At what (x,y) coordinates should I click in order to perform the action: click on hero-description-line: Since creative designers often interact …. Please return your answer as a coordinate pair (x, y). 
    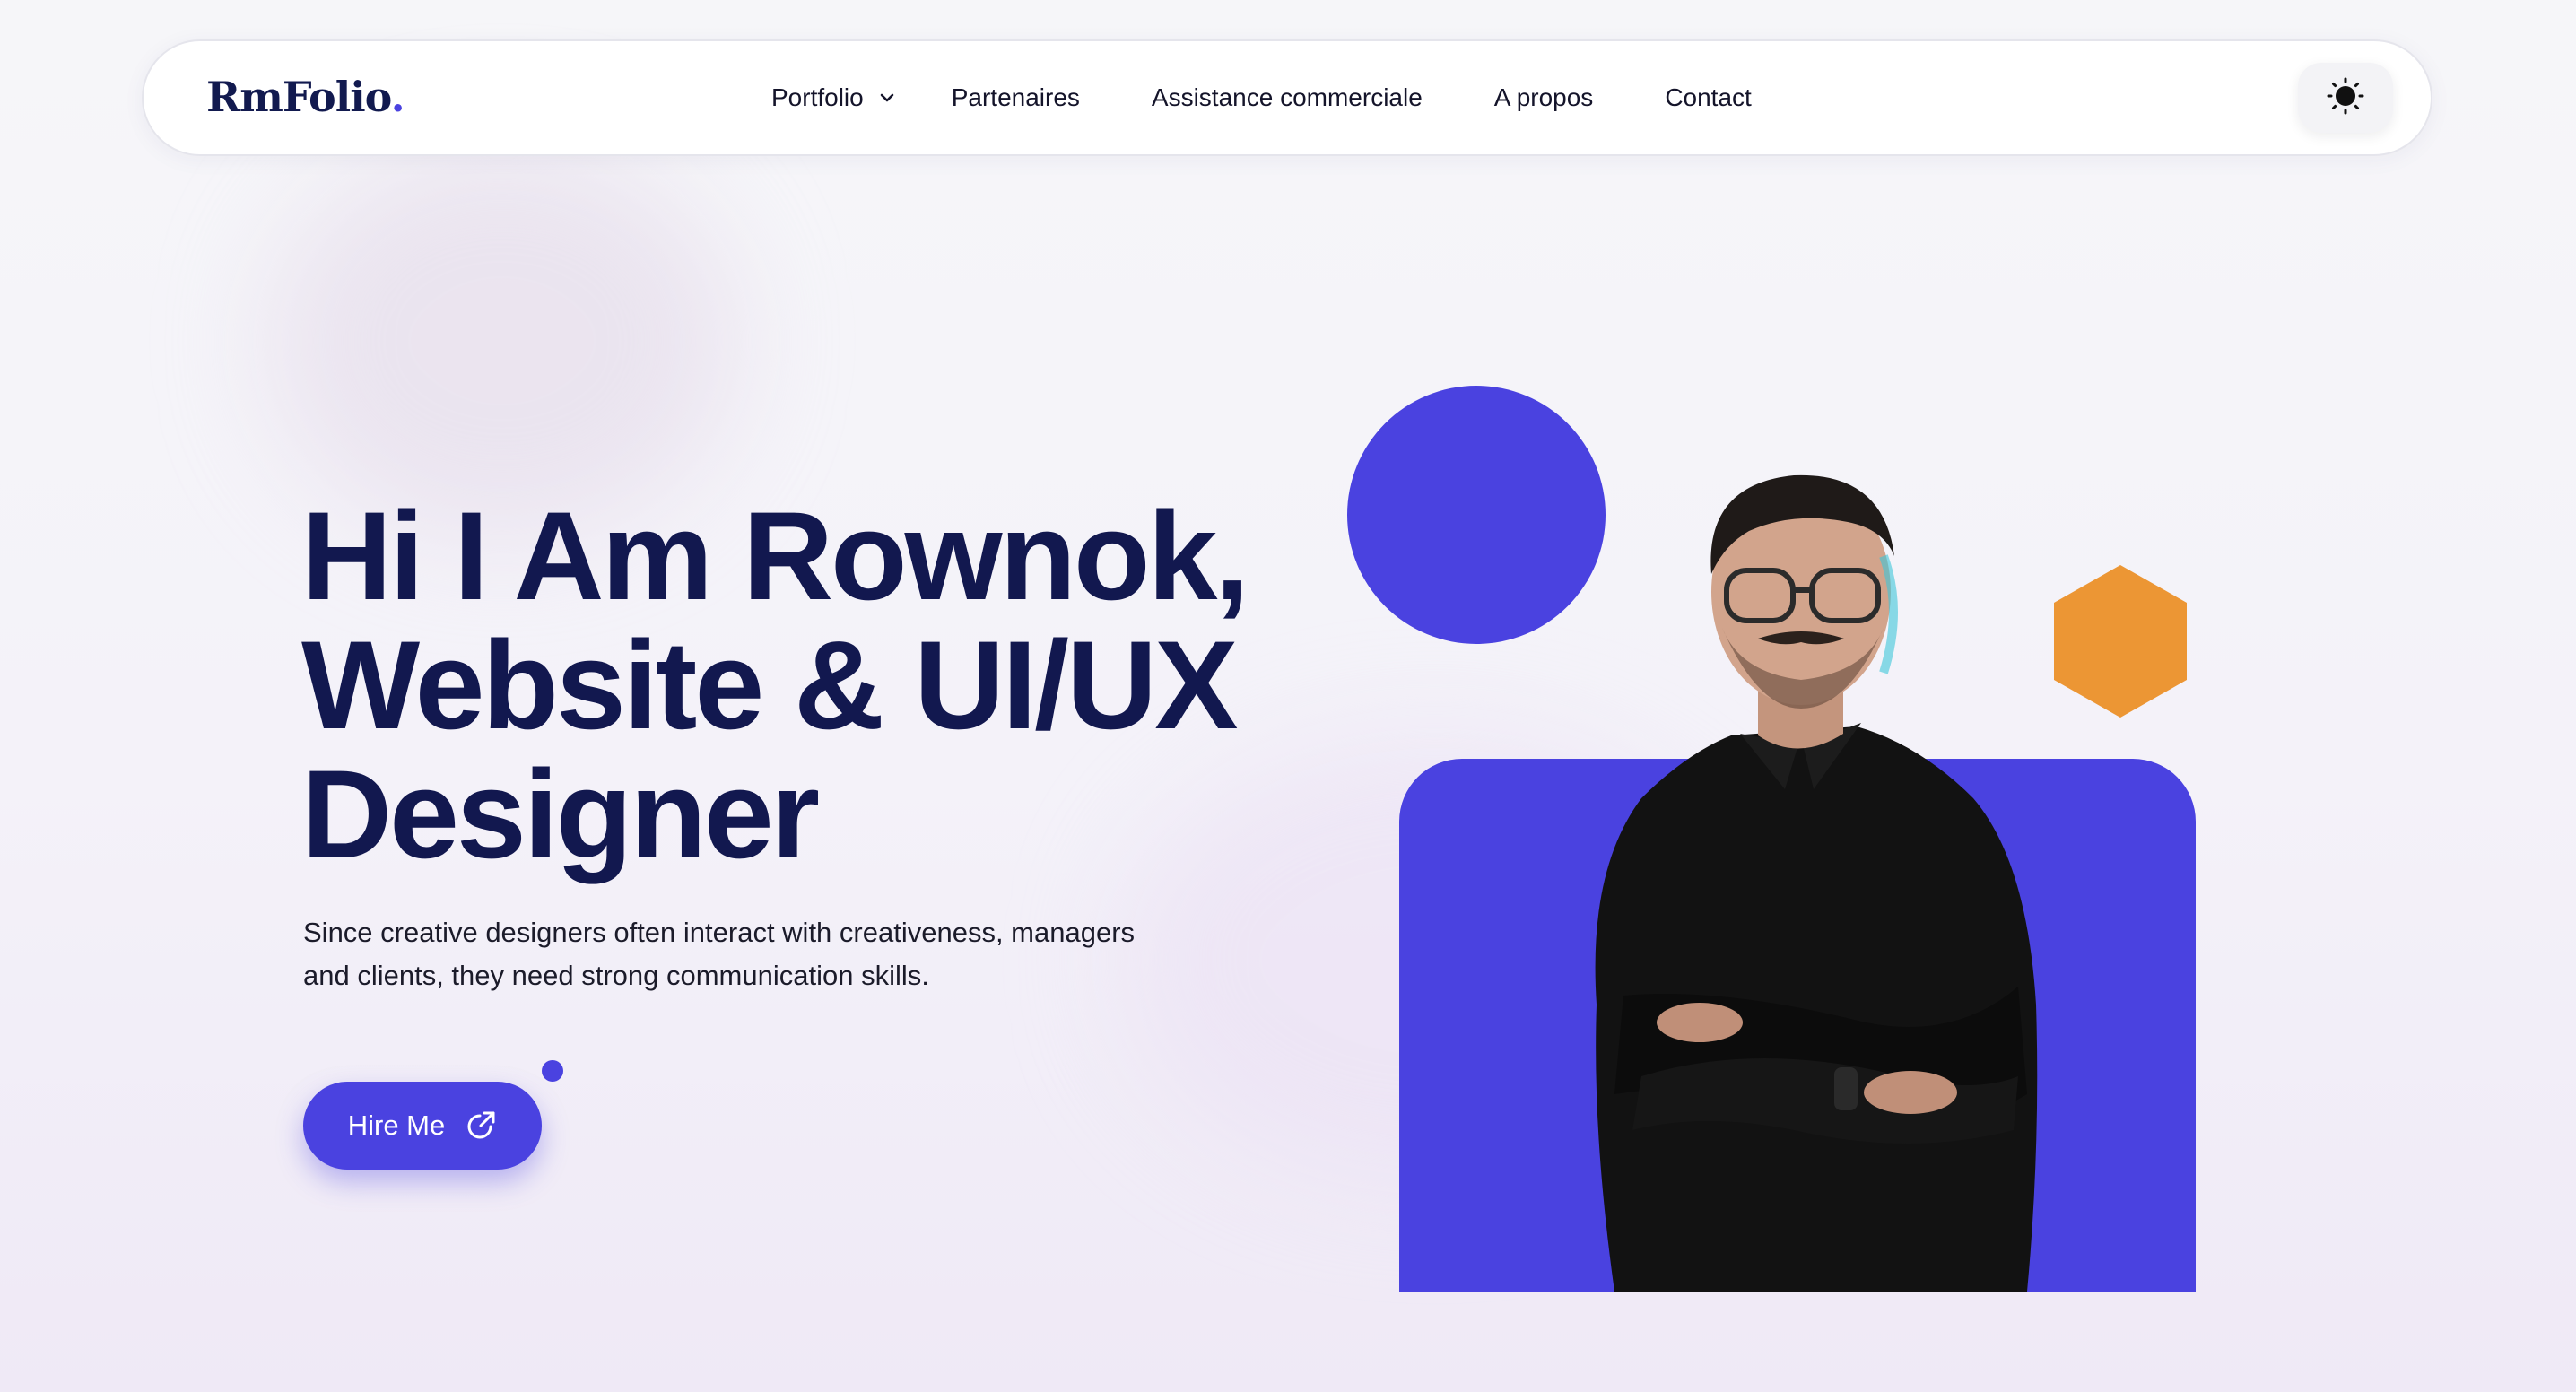
    Looking at the image, I should click on (719, 932).